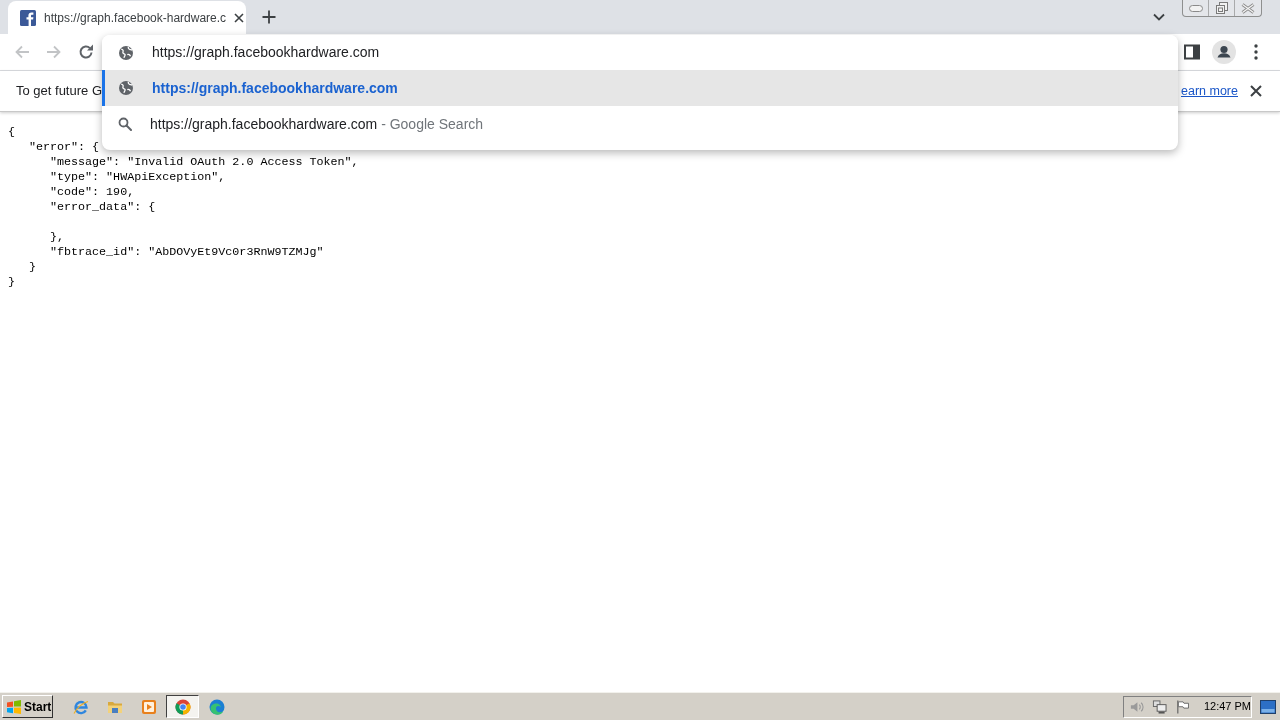 Image resolution: width=1280 pixels, height=720 pixels. I want to click on arrow-left-icon, so click(22, 52).